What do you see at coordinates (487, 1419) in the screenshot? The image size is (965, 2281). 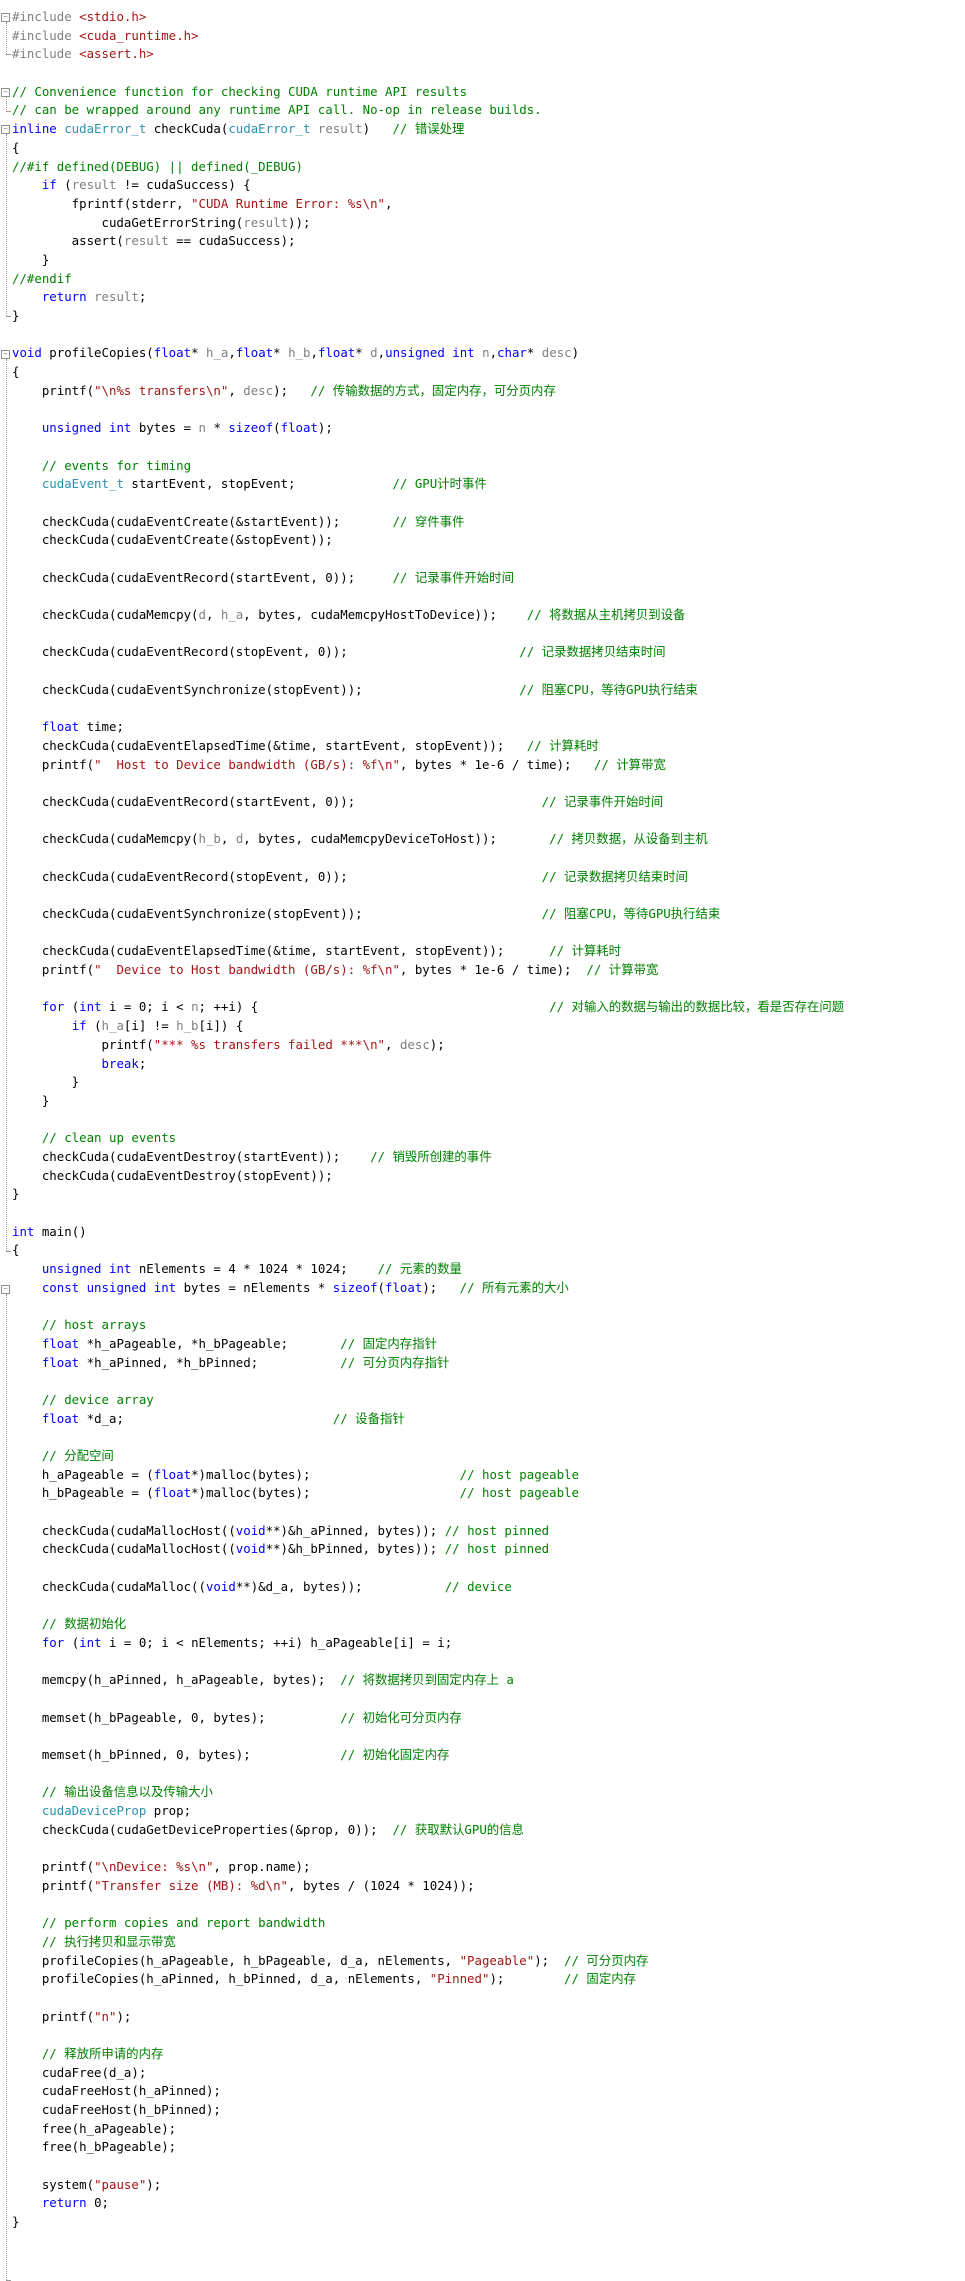 I see `code-line: float *d_a; // 设备指针` at bounding box center [487, 1419].